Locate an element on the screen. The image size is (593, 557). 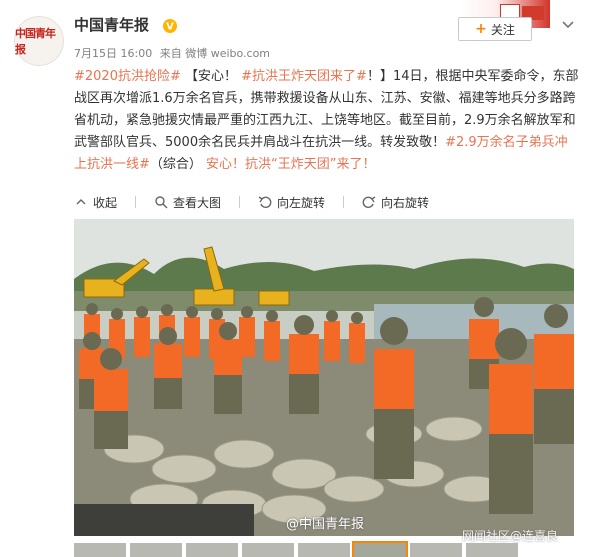
collapse-button: 收起 is located at coordinates (95, 202).